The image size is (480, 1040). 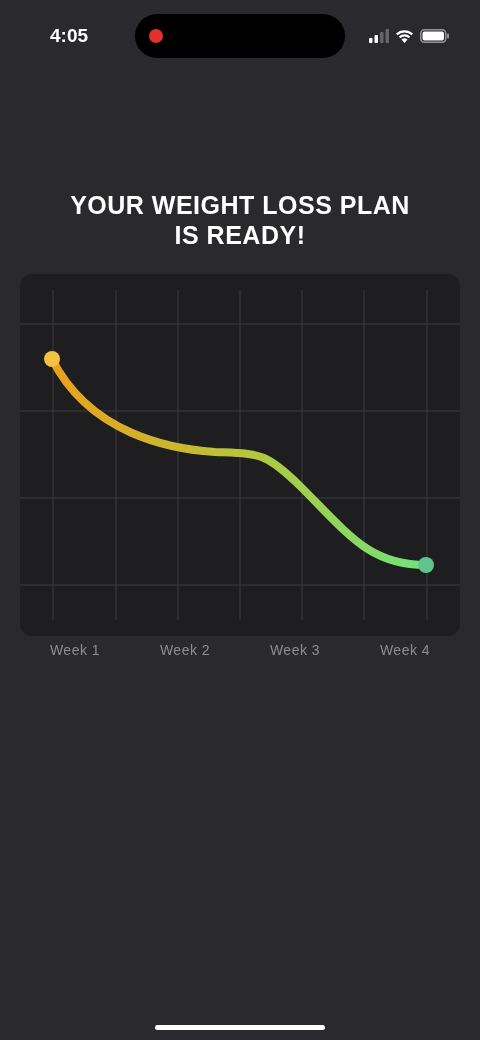 I want to click on week-label: Week 2, so click(x=185, y=650).